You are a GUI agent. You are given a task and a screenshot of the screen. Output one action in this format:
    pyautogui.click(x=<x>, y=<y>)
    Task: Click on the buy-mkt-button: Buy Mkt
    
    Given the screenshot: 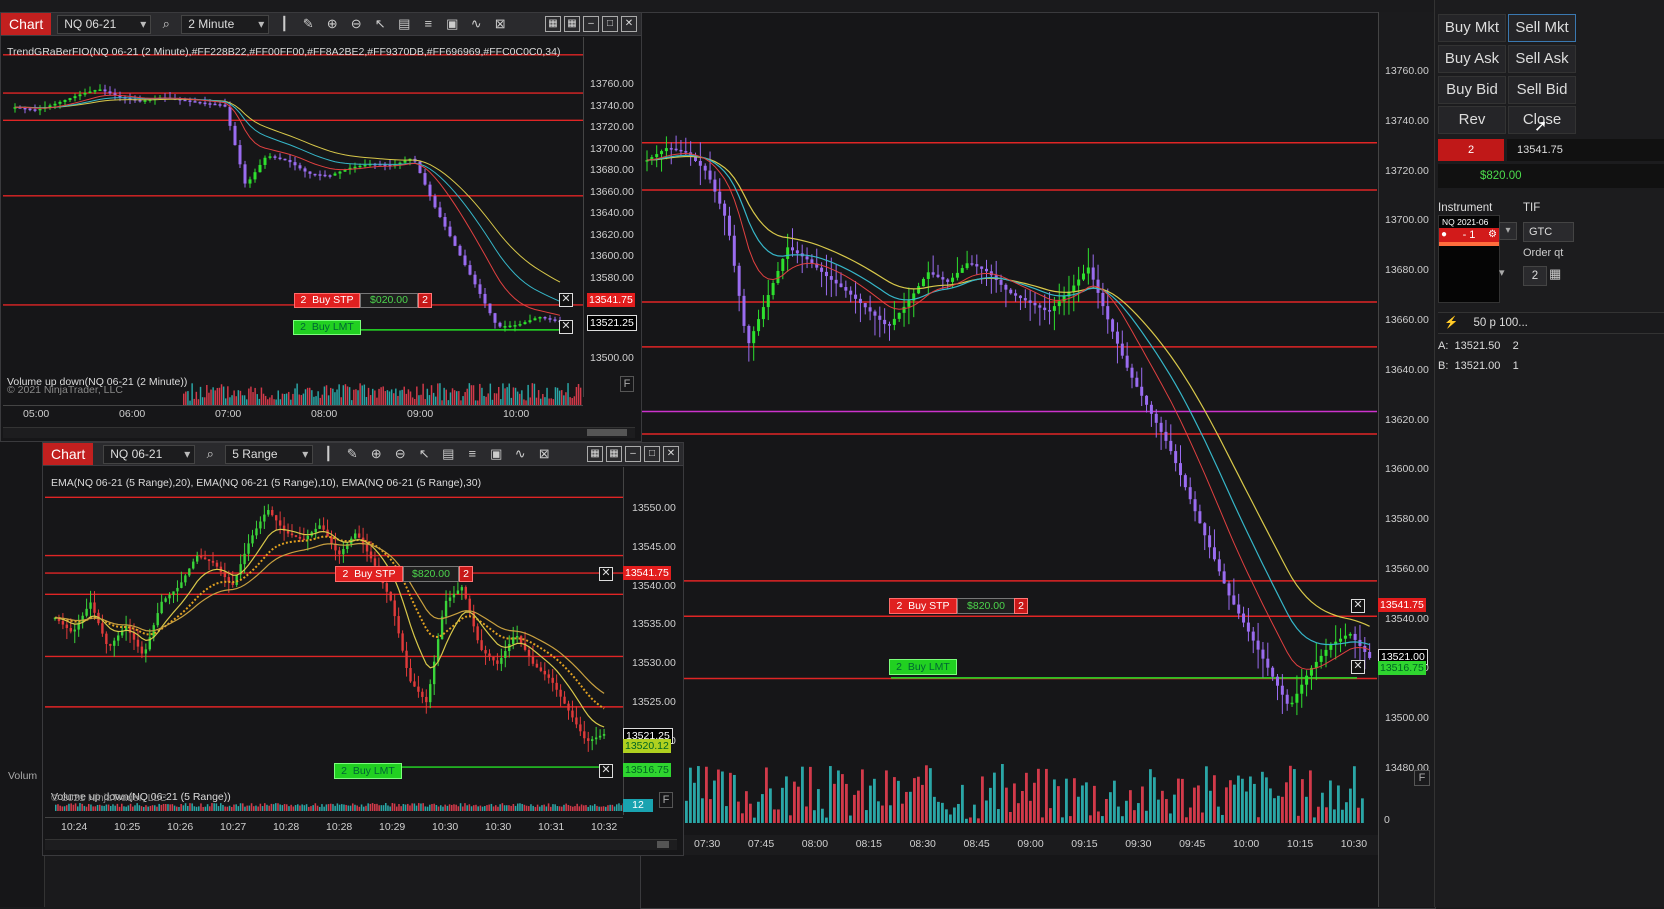 What is the action you would take?
    pyautogui.click(x=1472, y=28)
    